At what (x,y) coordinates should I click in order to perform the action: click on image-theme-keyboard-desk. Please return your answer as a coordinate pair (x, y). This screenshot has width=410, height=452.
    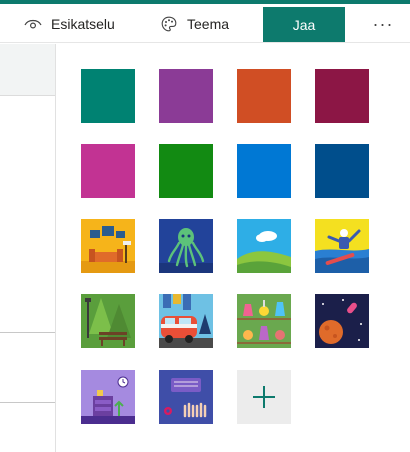
    Looking at the image, I should click on (186, 397).